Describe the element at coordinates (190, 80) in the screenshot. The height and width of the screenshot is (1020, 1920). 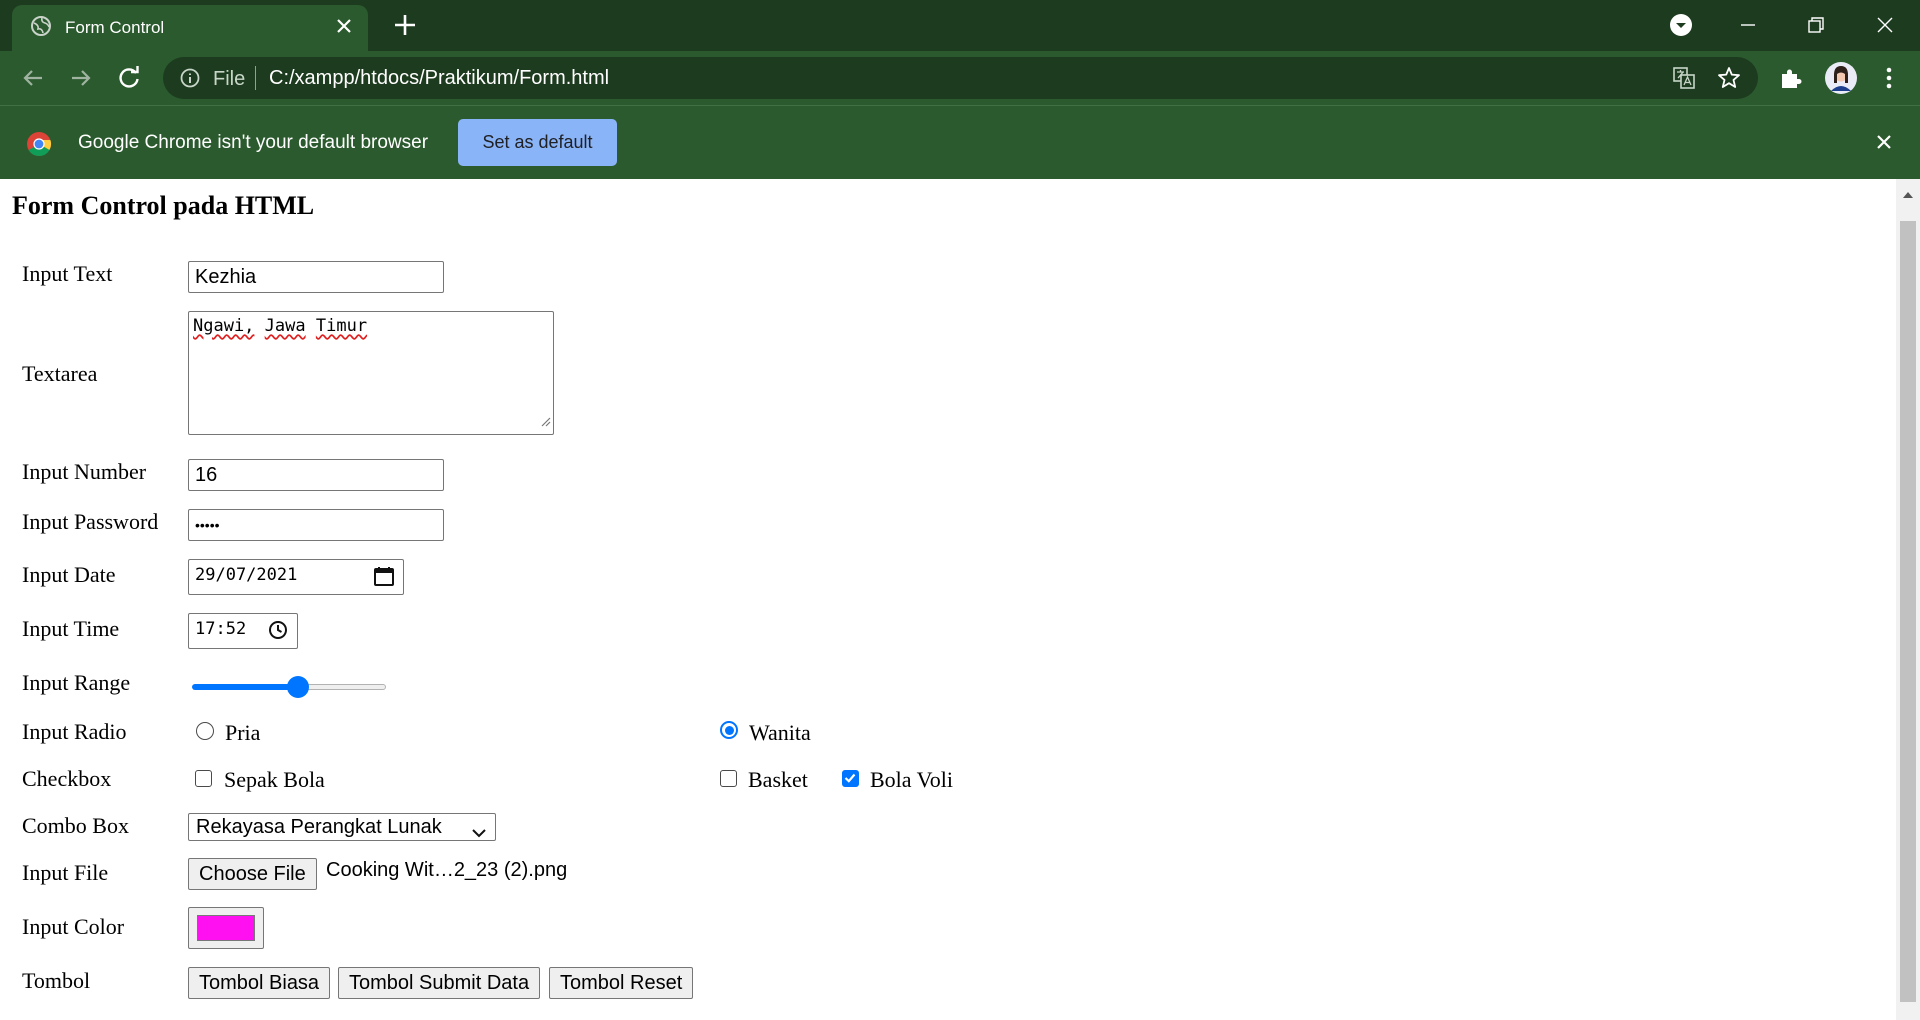
I see `info-icon` at that location.